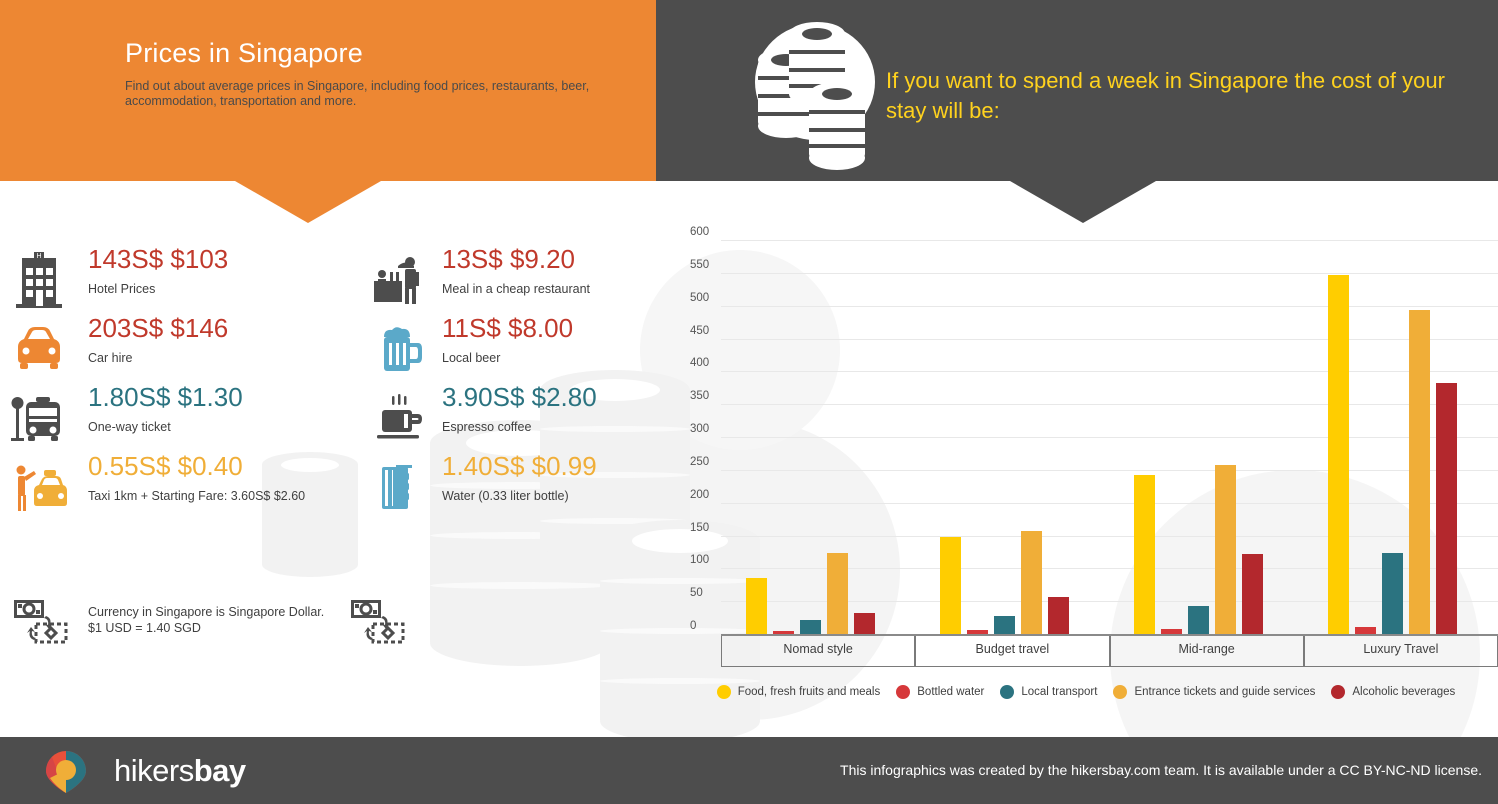  What do you see at coordinates (165, 466) in the screenshot?
I see `price-value: 0.55S$ $0.40` at bounding box center [165, 466].